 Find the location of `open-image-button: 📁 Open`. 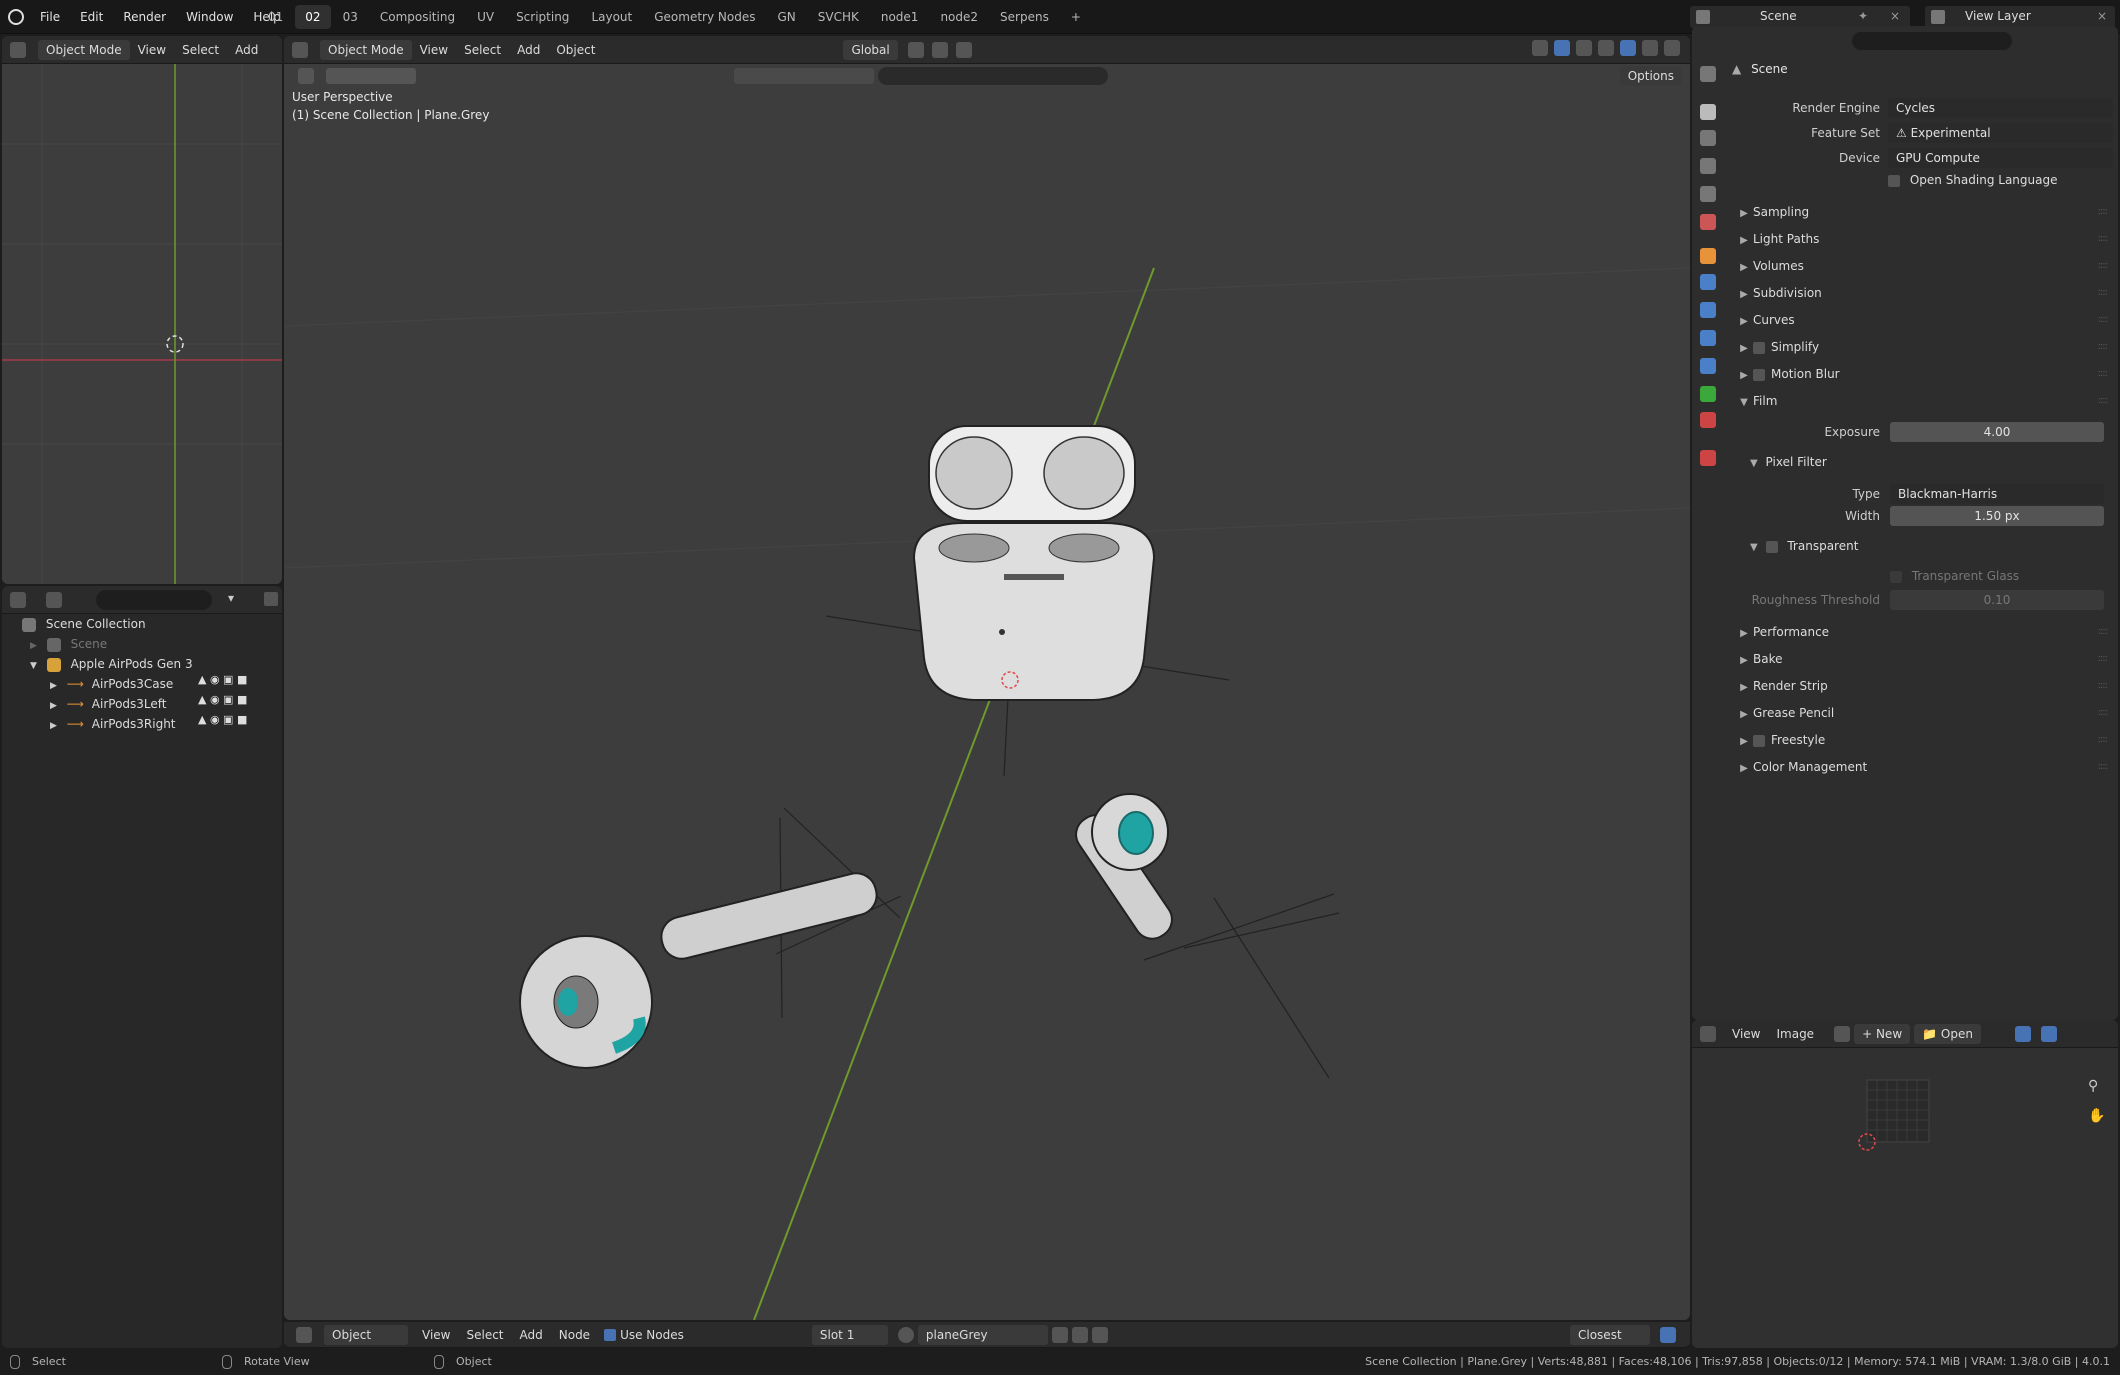

open-image-button: 📁 Open is located at coordinates (1947, 1033).